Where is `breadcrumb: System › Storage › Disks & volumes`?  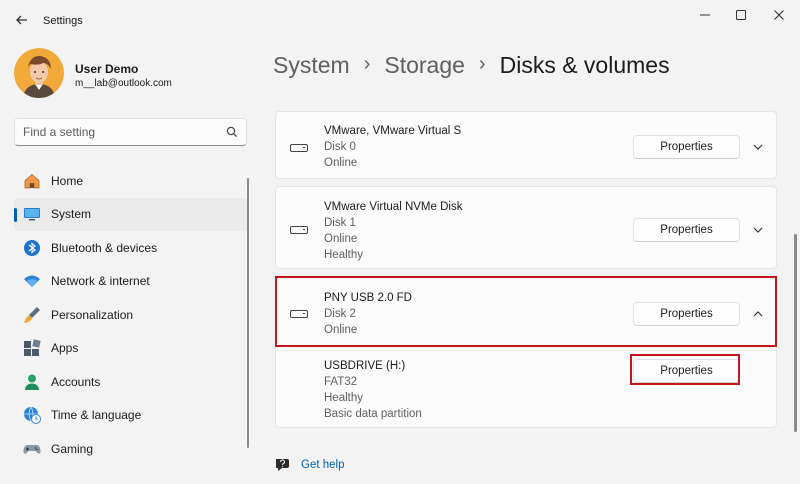
breadcrumb: System › Storage › Disks & volumes is located at coordinates (471, 65).